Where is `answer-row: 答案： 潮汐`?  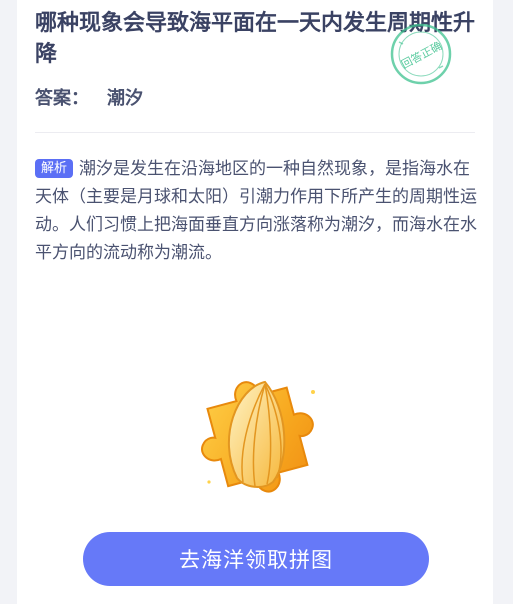 answer-row: 答案： 潮汐 is located at coordinates (89, 97).